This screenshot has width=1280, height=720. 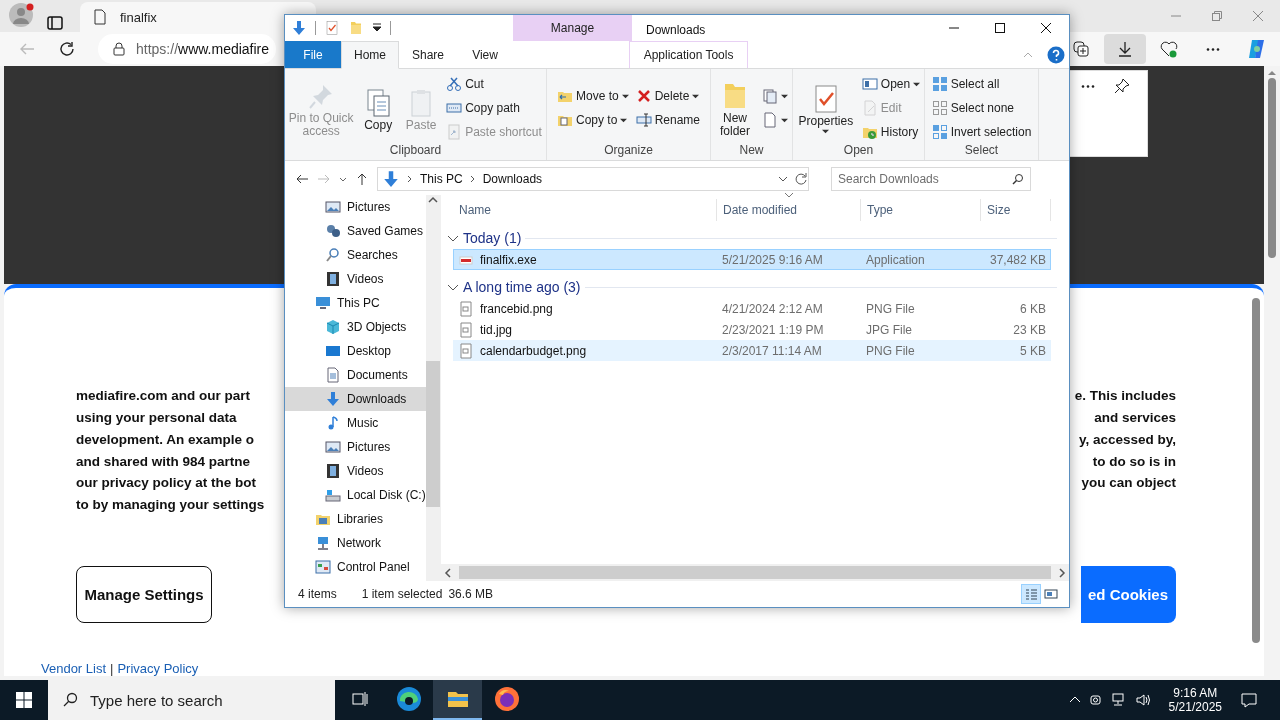 I want to click on volume-icon, so click(x=1142, y=700).